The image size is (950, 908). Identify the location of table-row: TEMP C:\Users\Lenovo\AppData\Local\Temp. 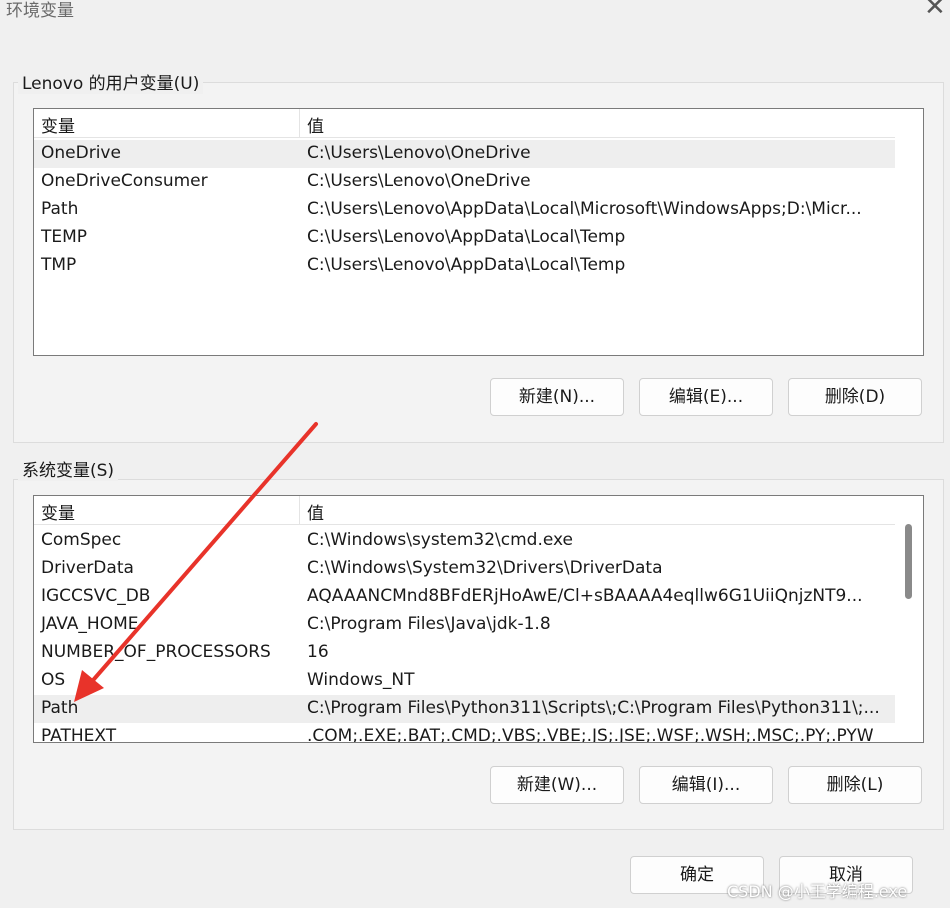
(464, 238).